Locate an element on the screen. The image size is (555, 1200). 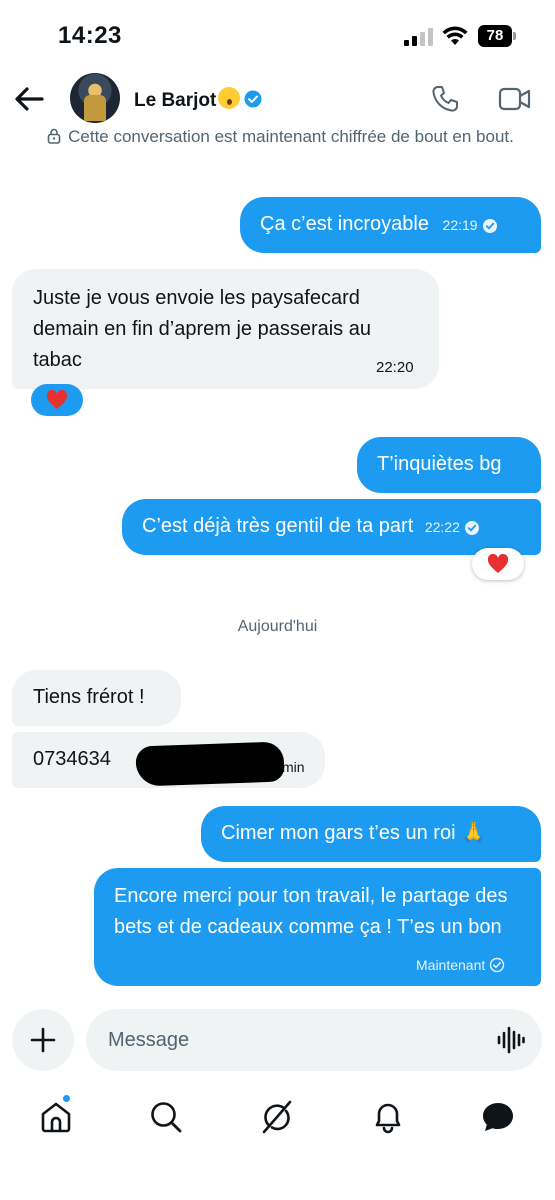
plus-icon is located at coordinates (43, 1040).